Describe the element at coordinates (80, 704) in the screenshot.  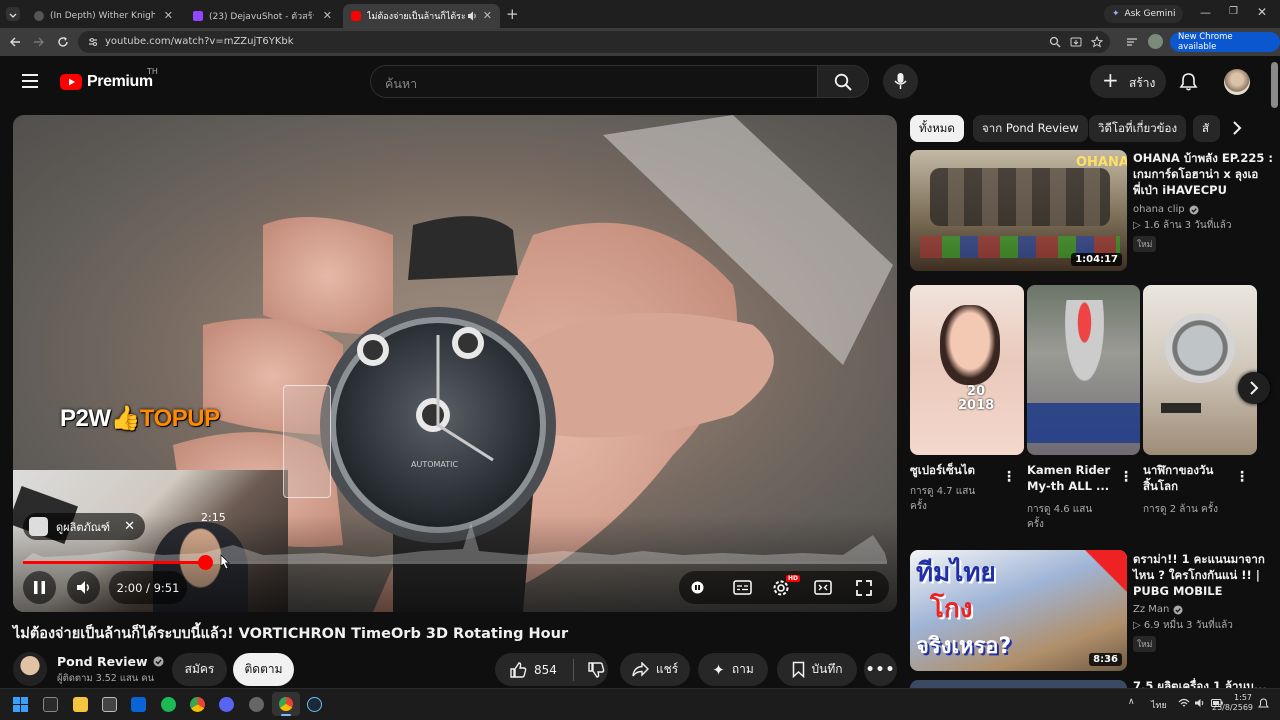
I see `file-explorer-icon` at that location.